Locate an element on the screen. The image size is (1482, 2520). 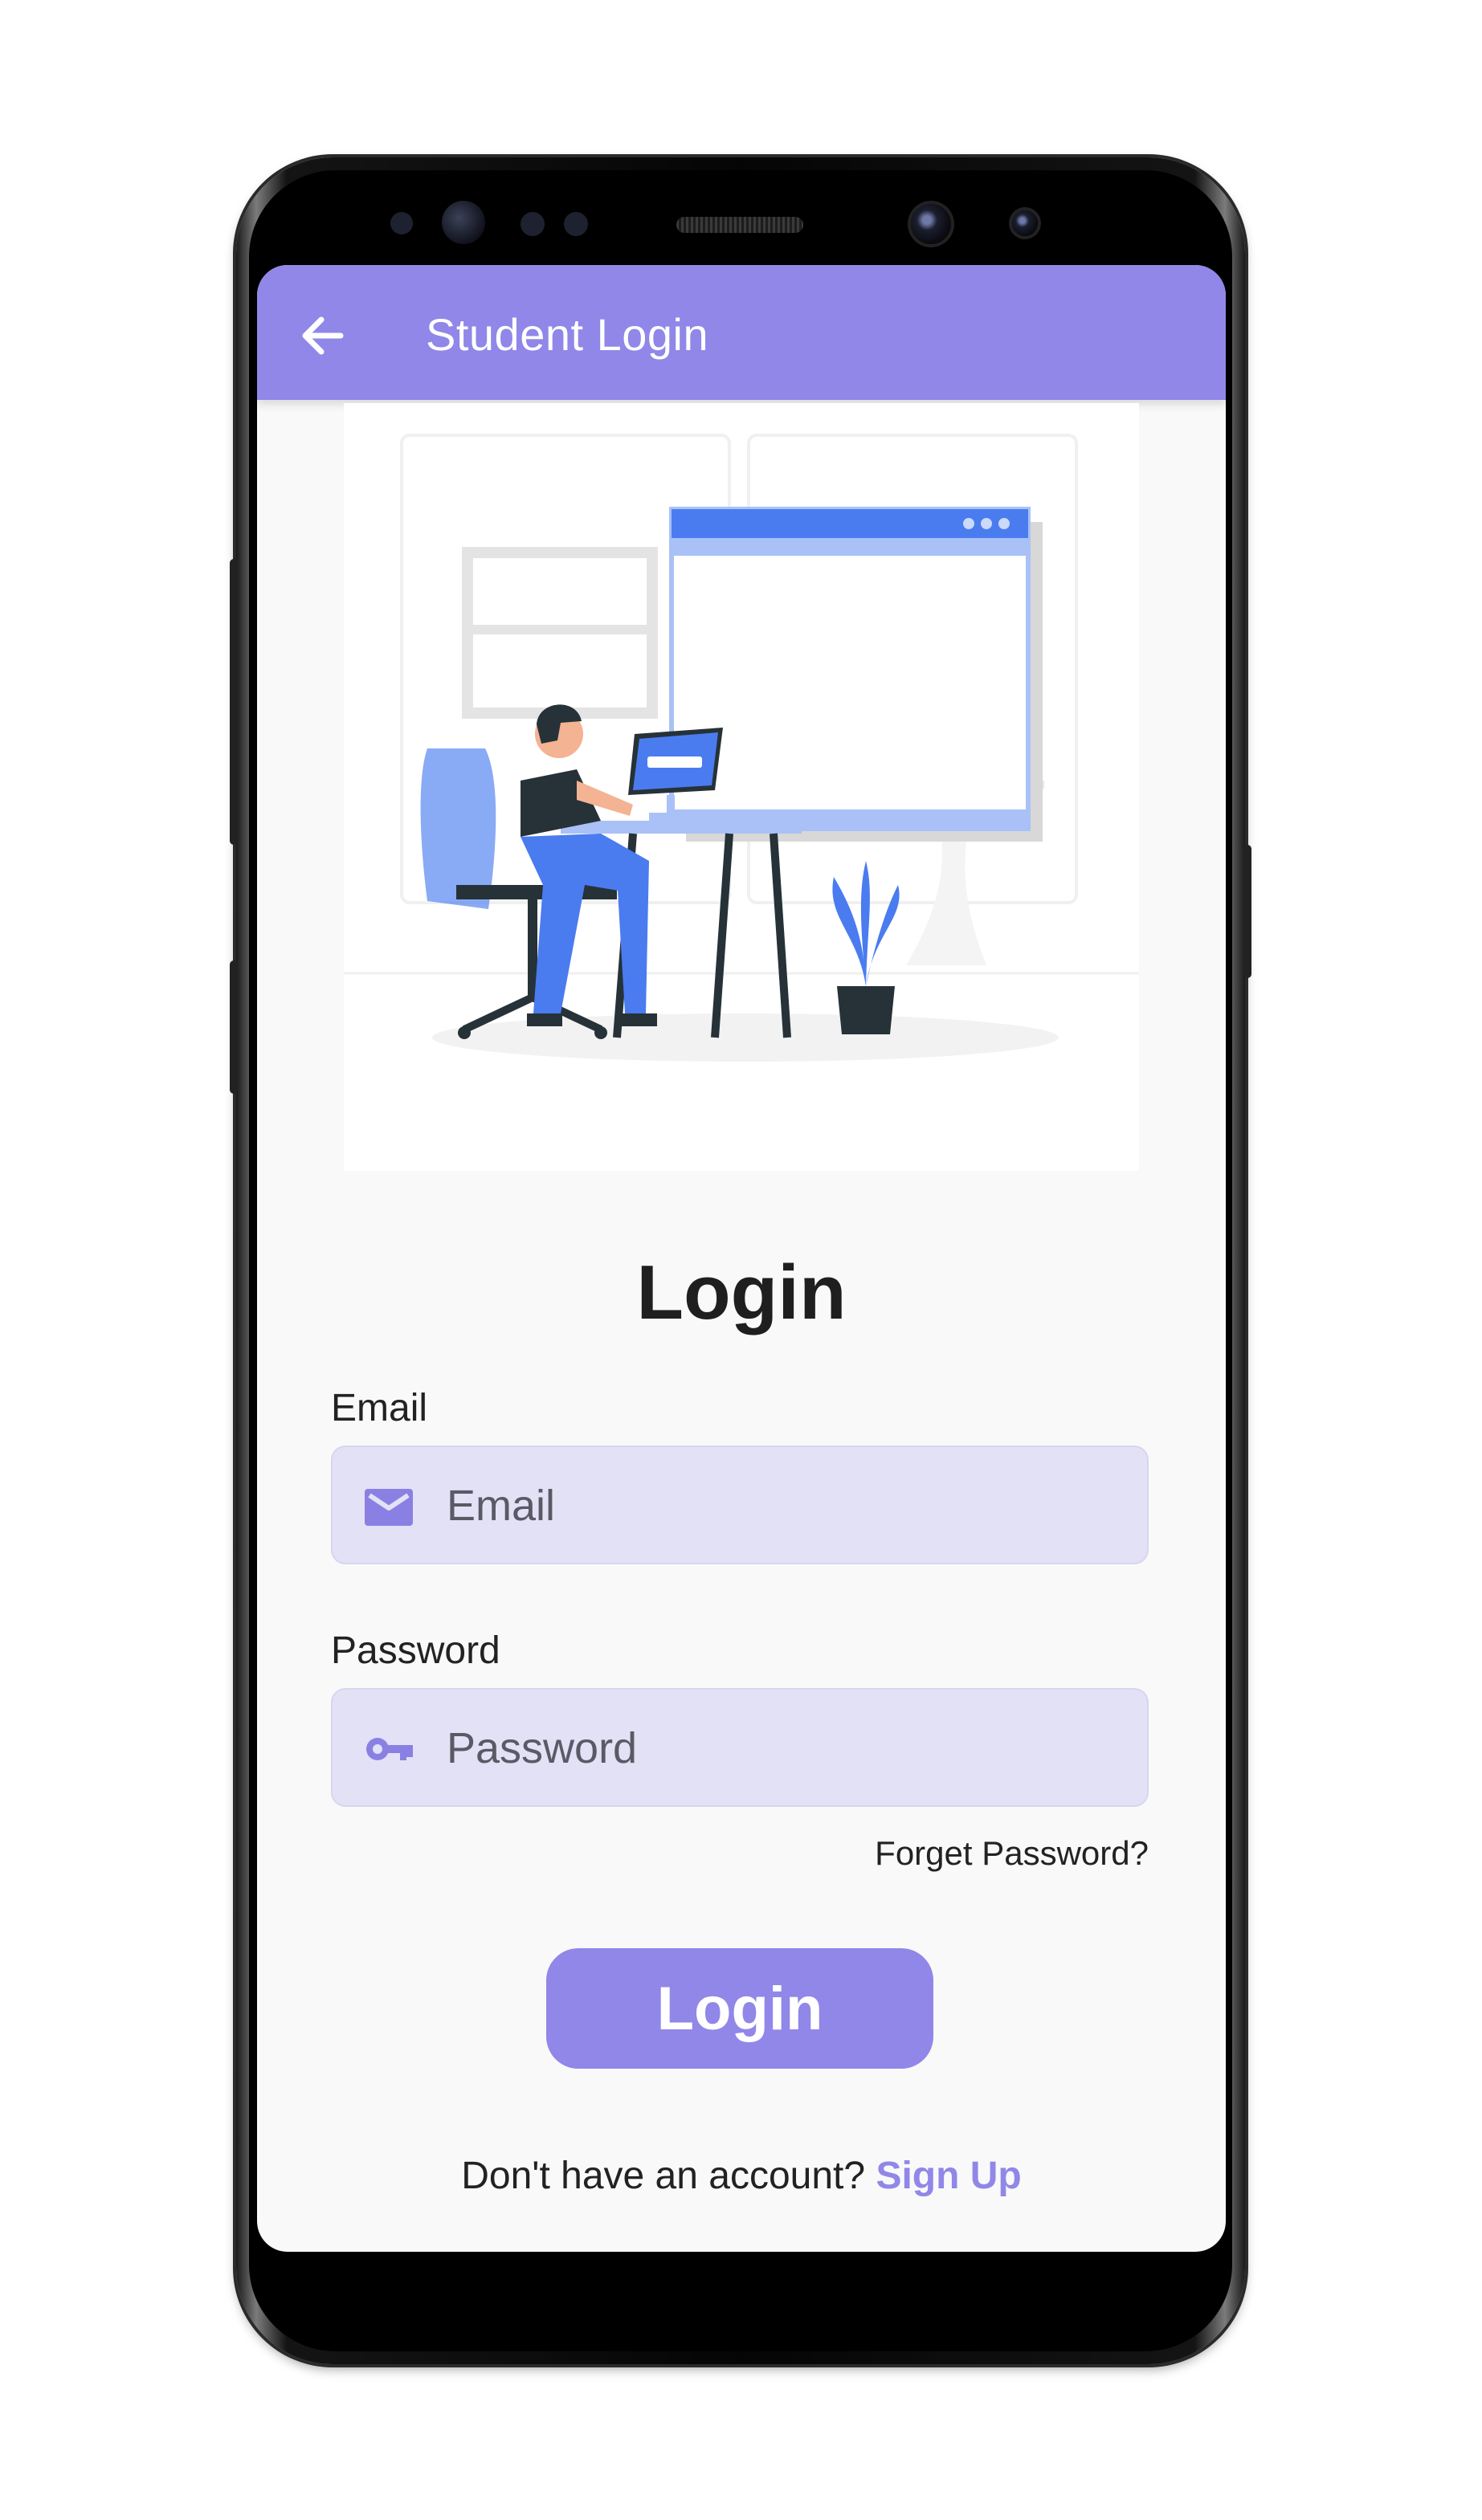
password-field is located at coordinates (740, 1747).